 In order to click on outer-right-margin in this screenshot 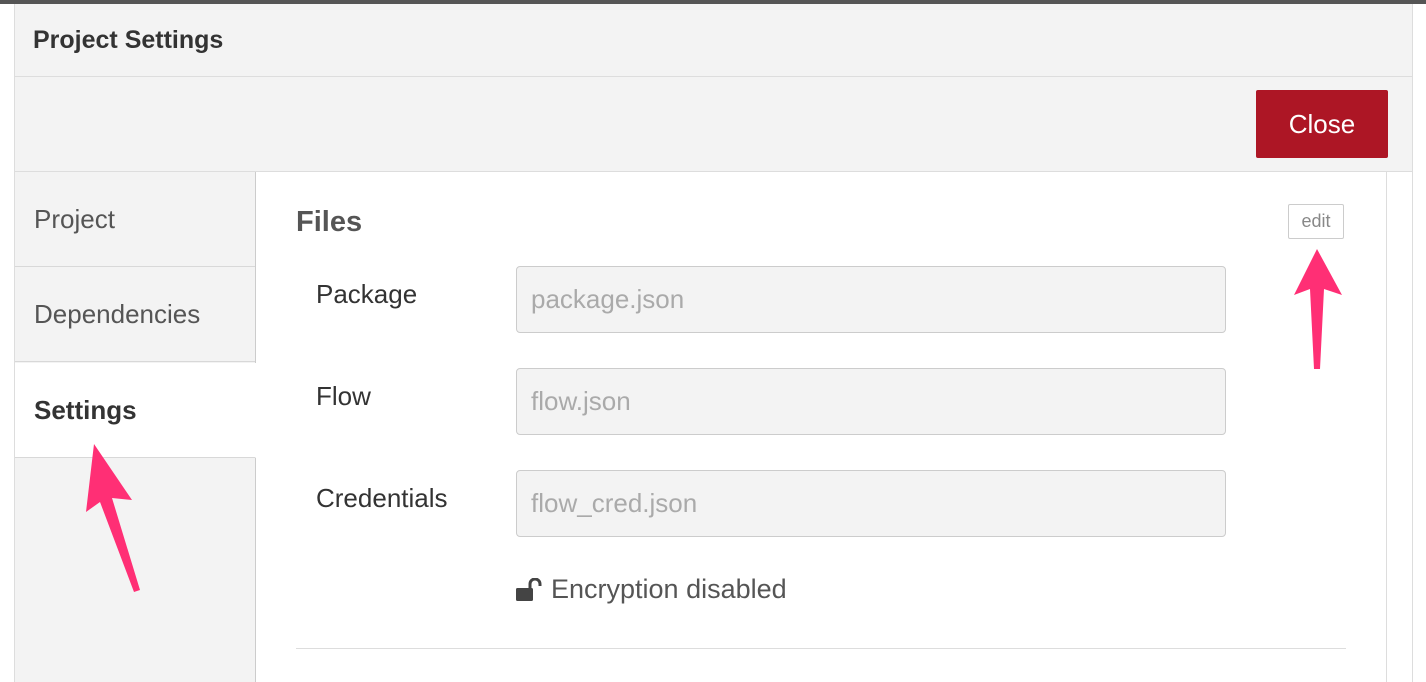, I will do `click(1419, 343)`.